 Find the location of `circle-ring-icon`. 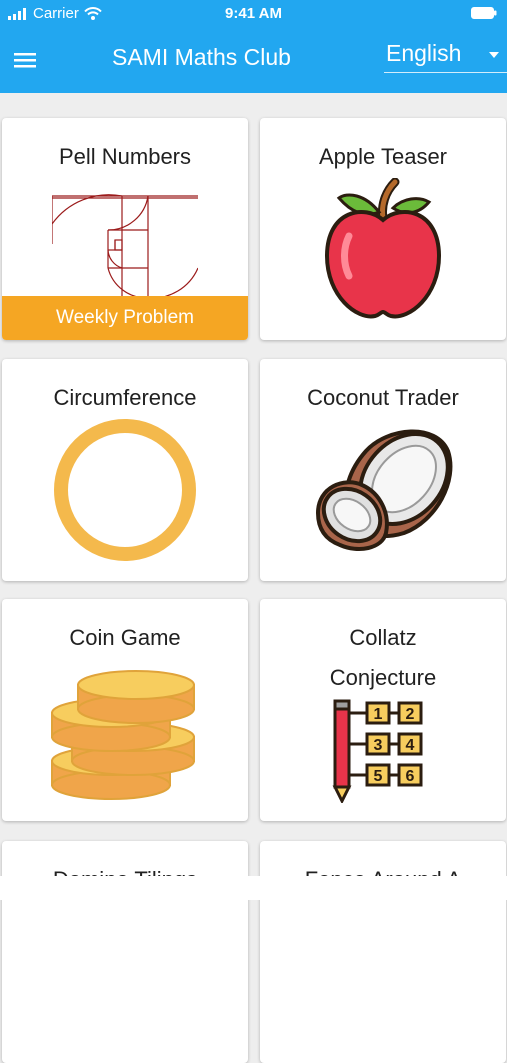

circle-ring-icon is located at coordinates (125, 490).